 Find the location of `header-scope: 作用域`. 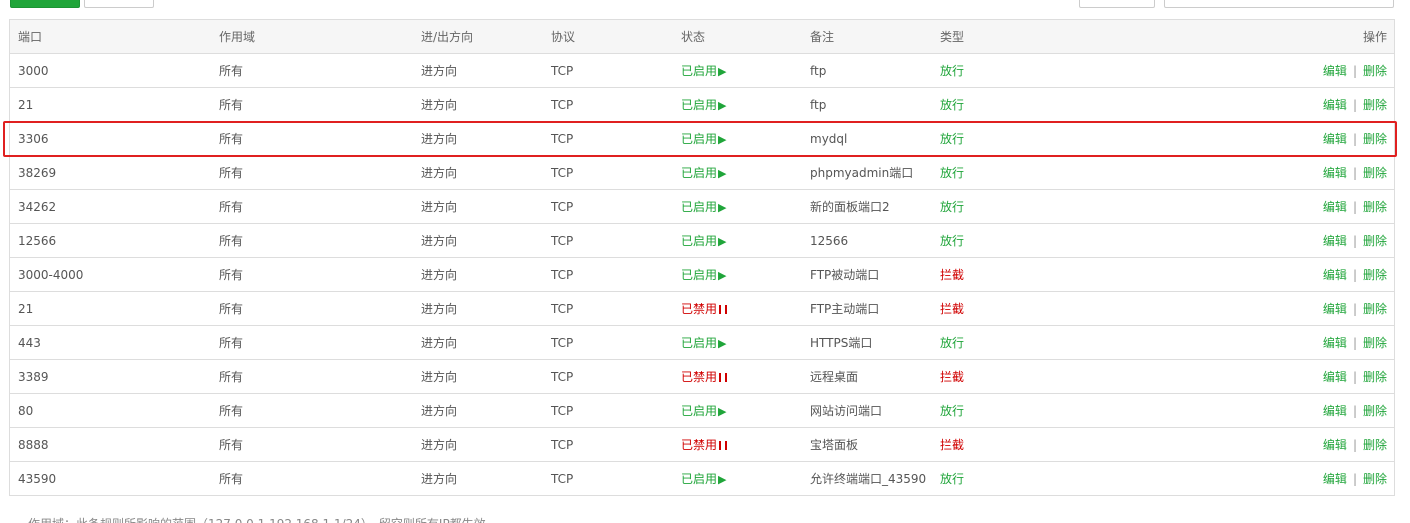

header-scope: 作用域 is located at coordinates (312, 37).